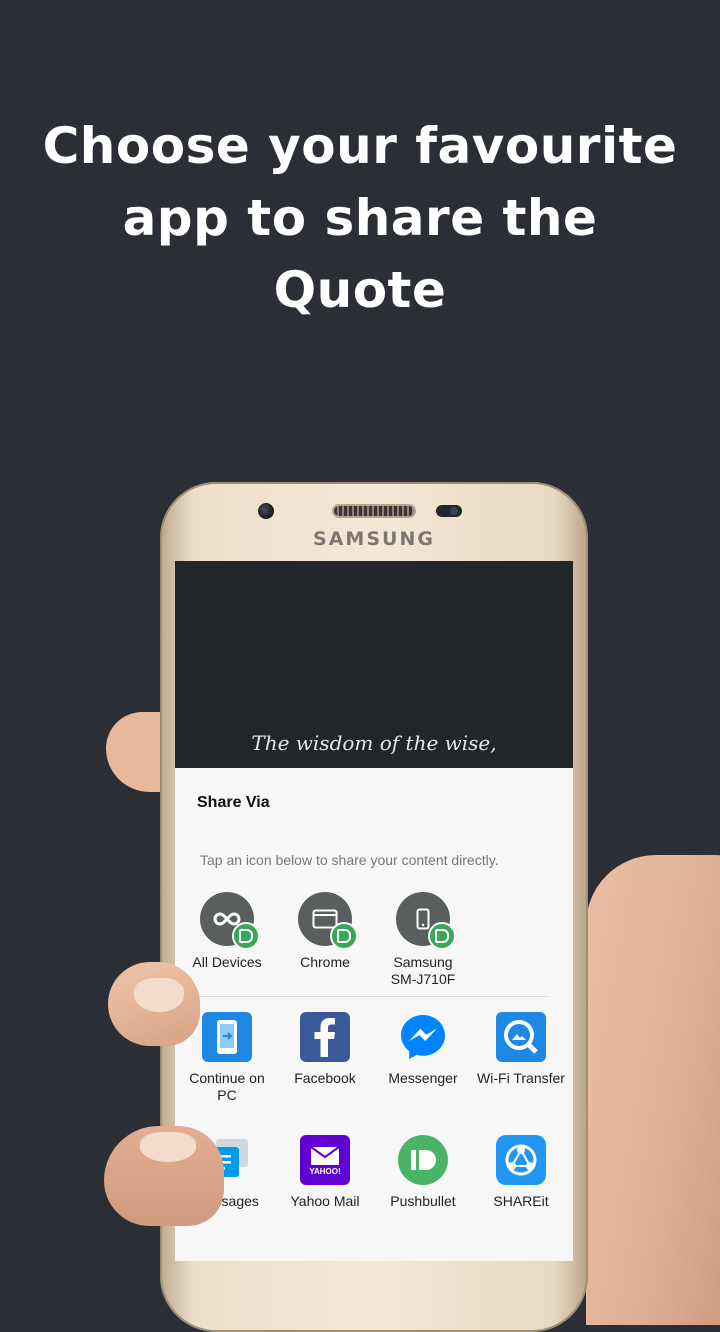 The image size is (720, 1332). I want to click on svg-text: YAHOO!, so click(324, 1171).